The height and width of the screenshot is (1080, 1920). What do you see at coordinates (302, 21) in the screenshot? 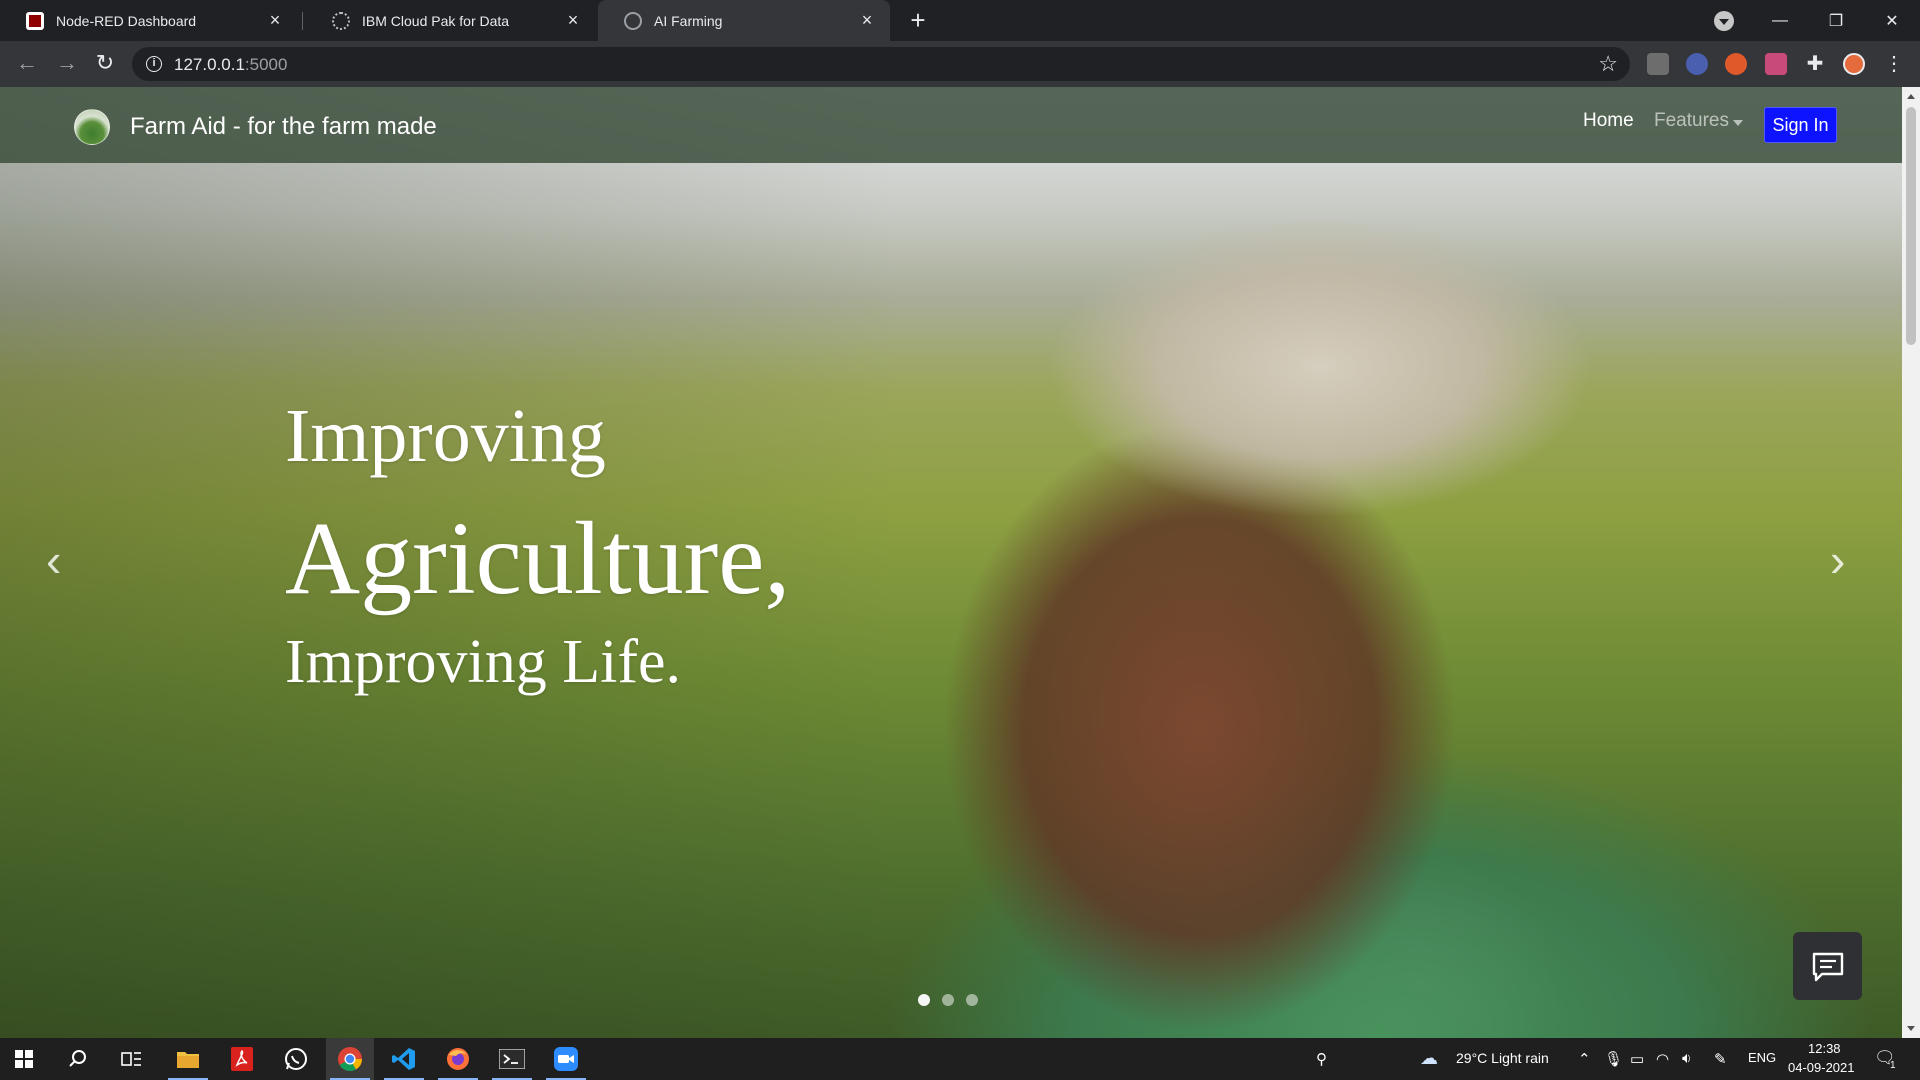
I see `tab-separator` at bounding box center [302, 21].